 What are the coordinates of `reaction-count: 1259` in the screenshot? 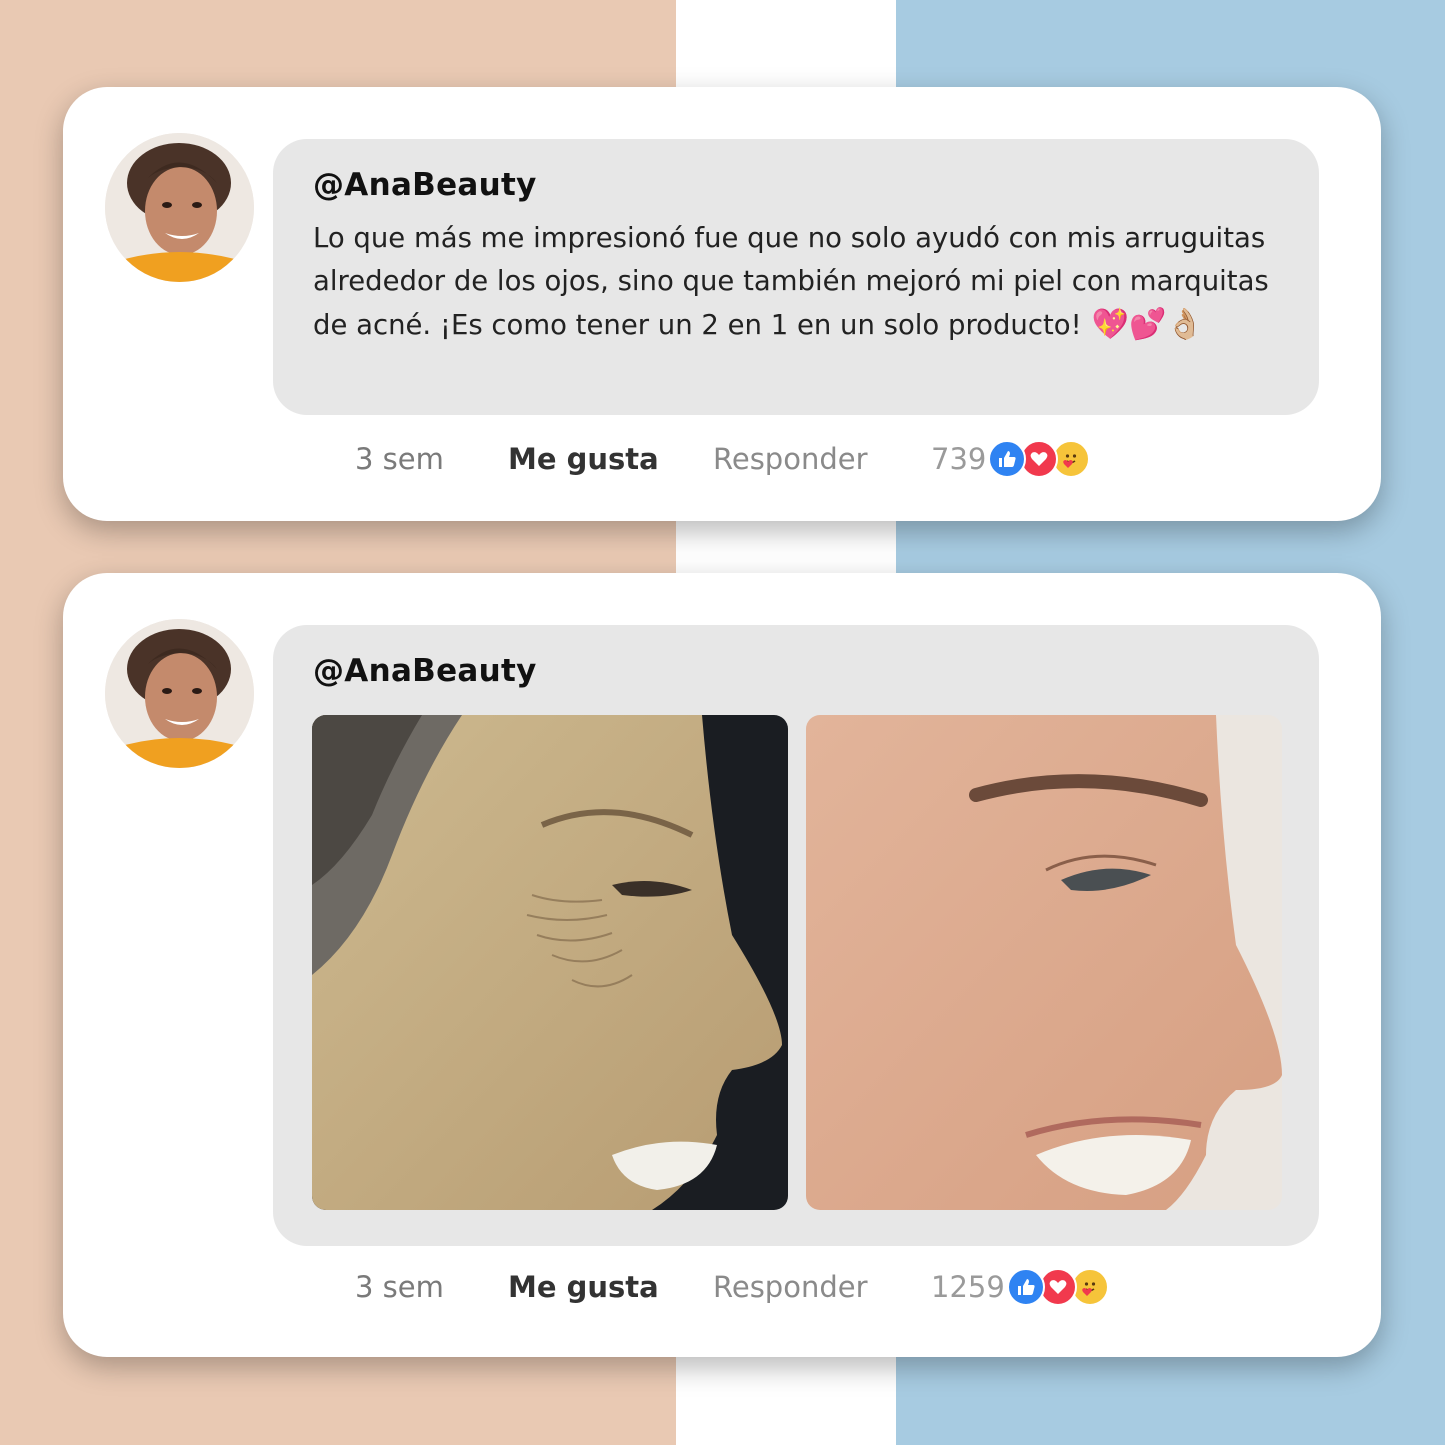 It's located at (968, 1287).